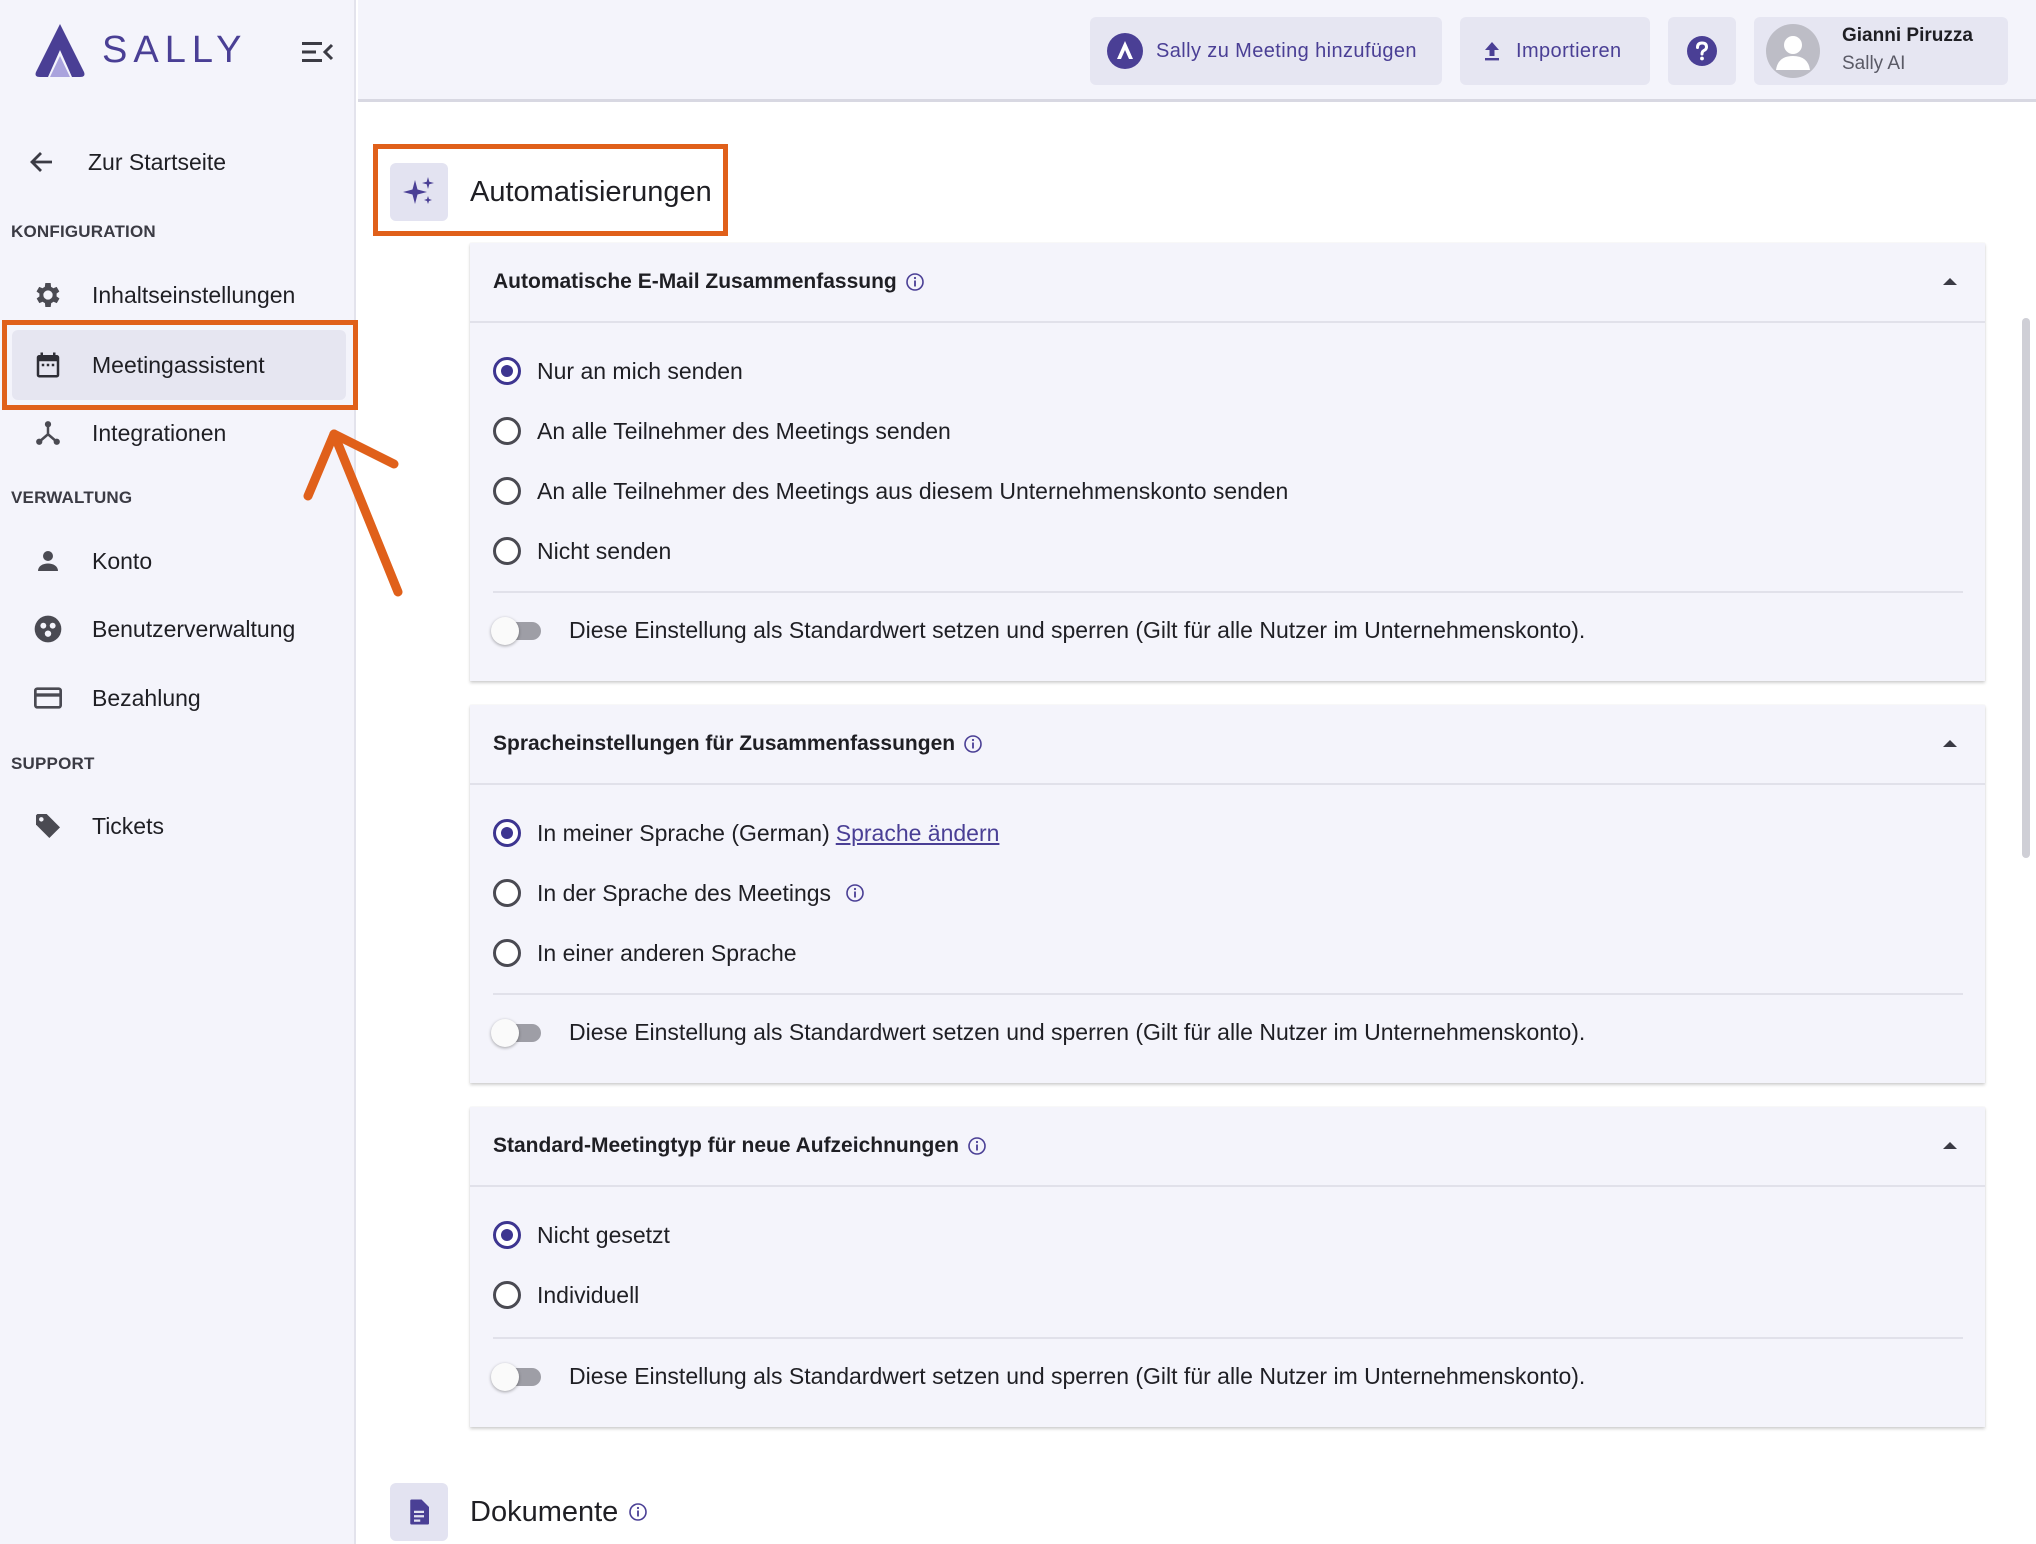  I want to click on radio-option: In der Sprache des Meetings, so click(679, 893).